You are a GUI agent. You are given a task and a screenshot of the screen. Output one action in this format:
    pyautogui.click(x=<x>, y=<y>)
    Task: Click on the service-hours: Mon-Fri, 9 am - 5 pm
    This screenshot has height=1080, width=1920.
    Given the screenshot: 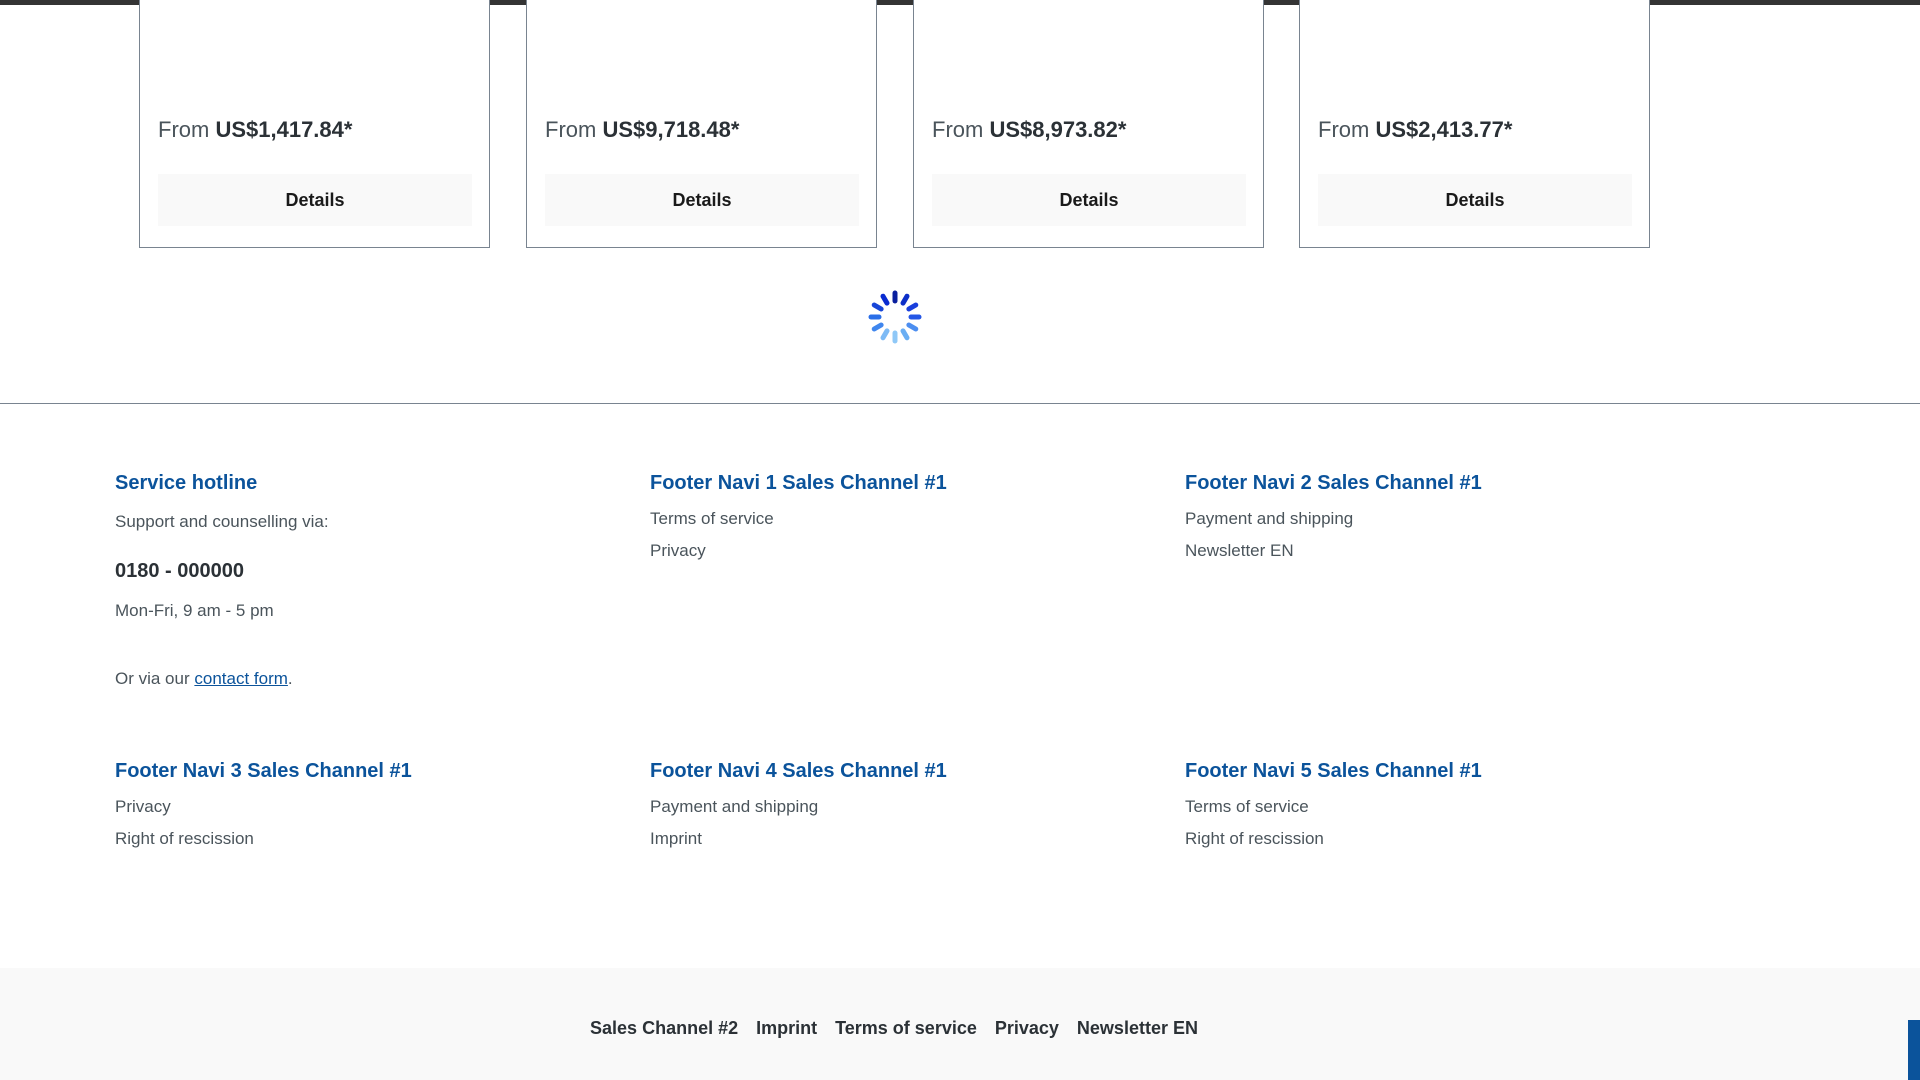 What is the action you would take?
    pyautogui.click(x=194, y=610)
    